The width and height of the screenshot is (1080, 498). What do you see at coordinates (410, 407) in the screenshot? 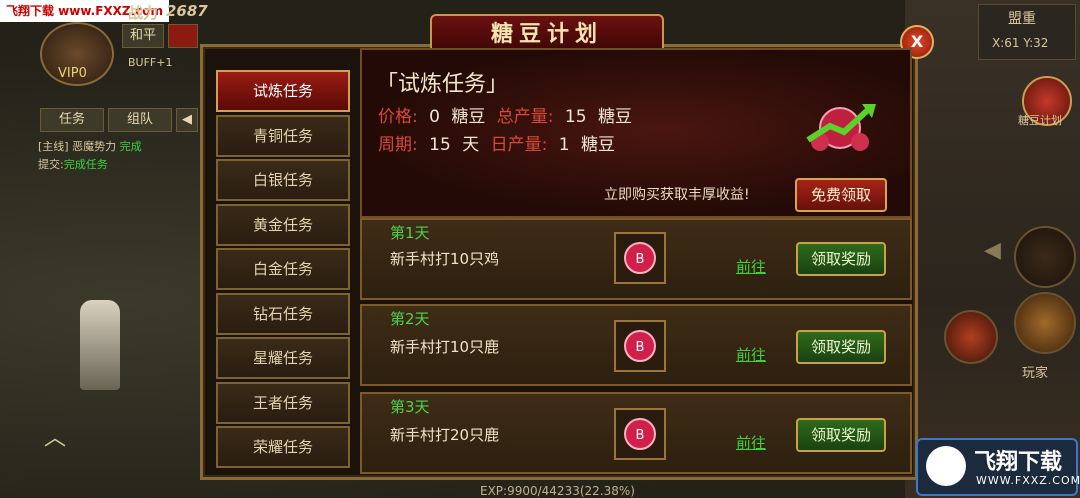
I see `day-label: 第3天` at bounding box center [410, 407].